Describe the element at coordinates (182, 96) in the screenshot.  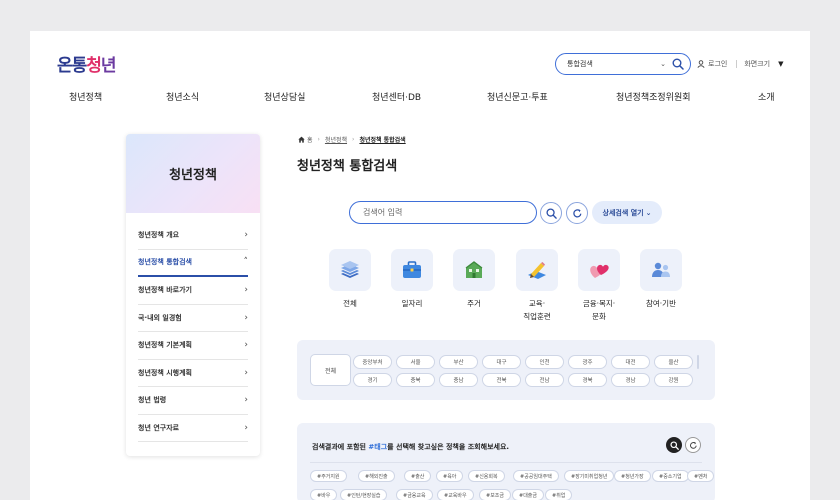
I see `nav-item: 청년소식` at that location.